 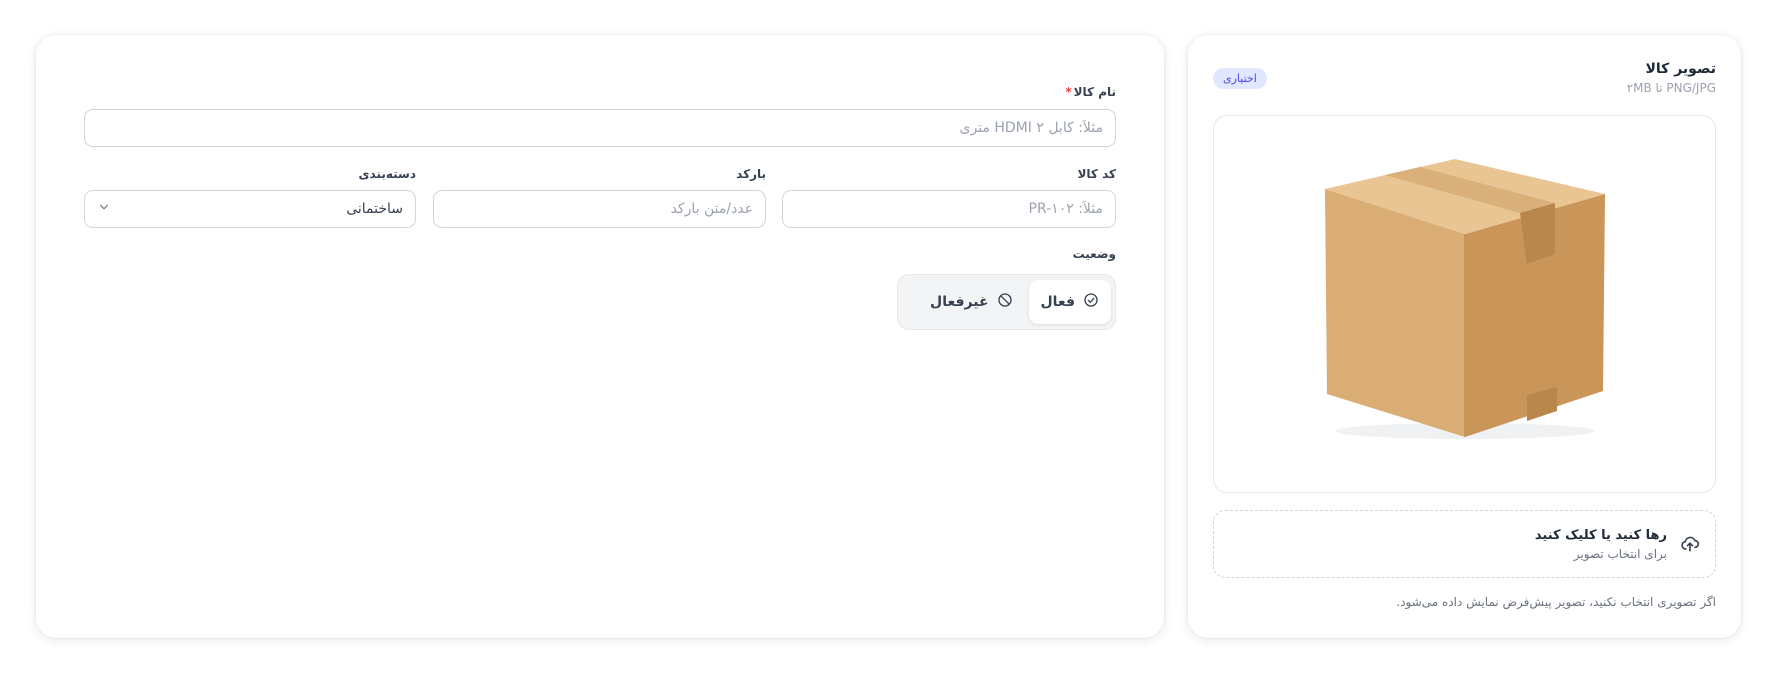 I want to click on ban-icon, so click(x=1005, y=302).